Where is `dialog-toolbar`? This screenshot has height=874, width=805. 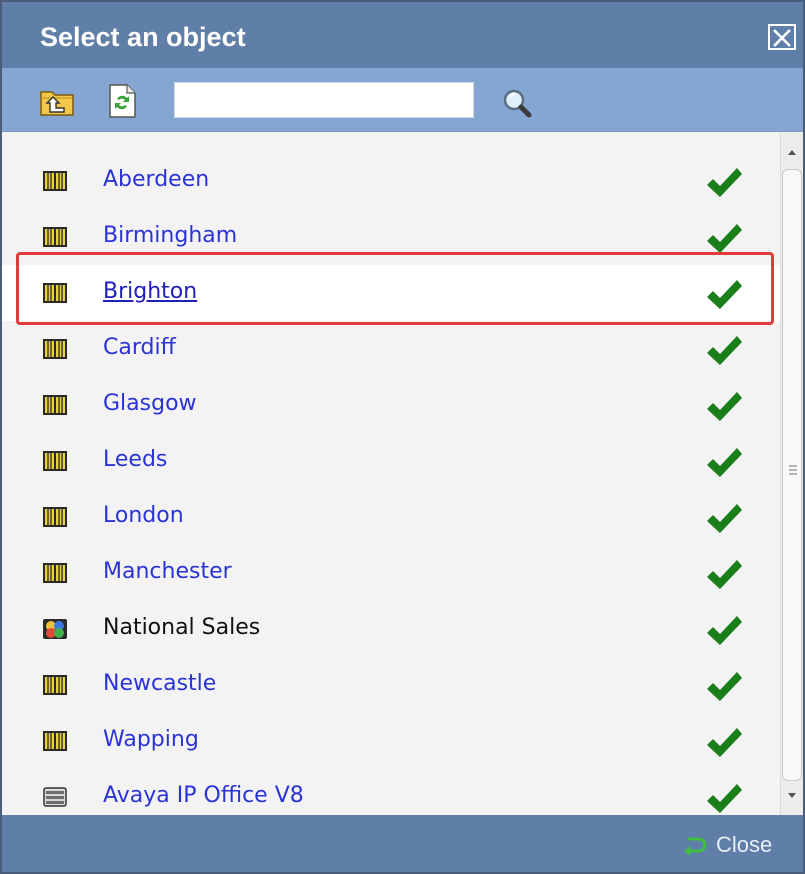 dialog-toolbar is located at coordinates (402, 100).